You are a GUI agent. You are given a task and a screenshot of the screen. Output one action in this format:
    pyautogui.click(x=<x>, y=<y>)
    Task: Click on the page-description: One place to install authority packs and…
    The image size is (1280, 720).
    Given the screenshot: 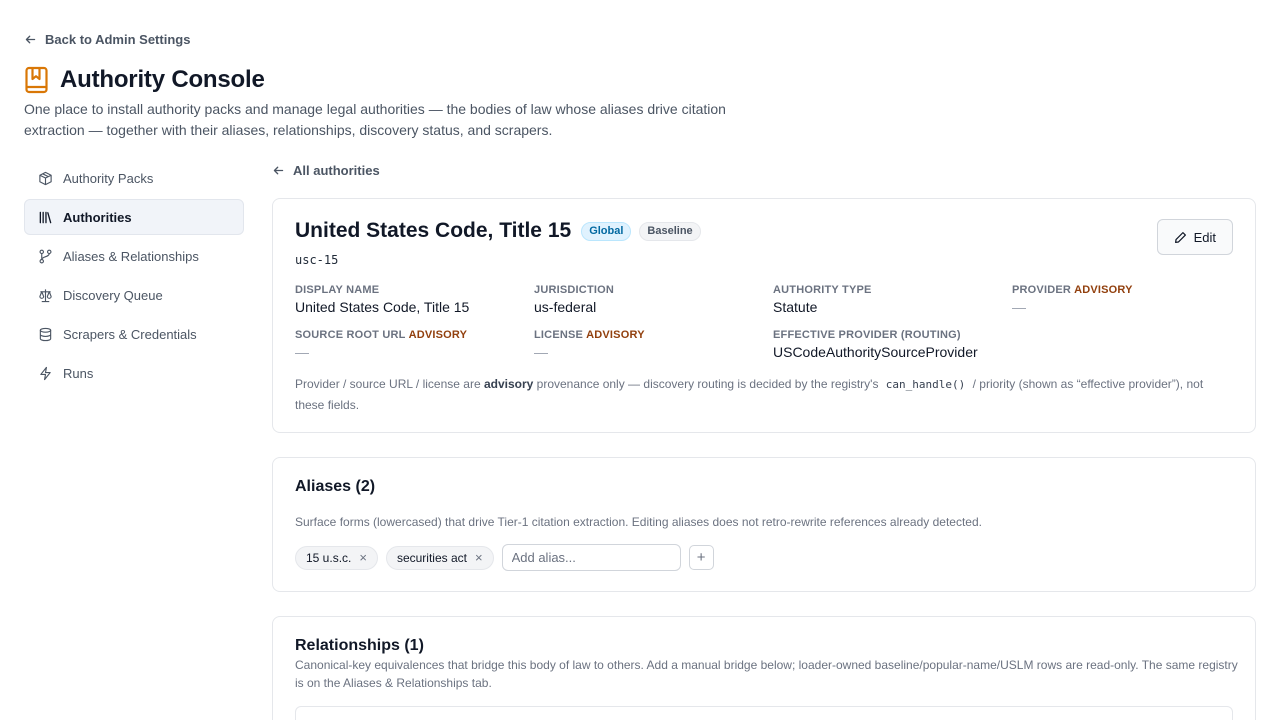 What is the action you would take?
    pyautogui.click(x=375, y=119)
    